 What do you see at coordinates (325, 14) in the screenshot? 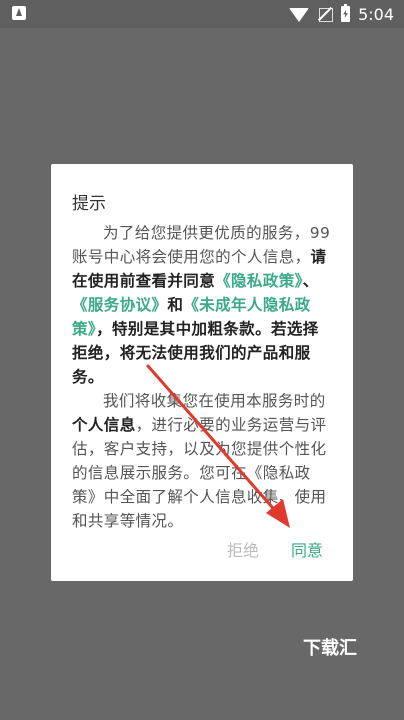
I see `no-signal-icon` at bounding box center [325, 14].